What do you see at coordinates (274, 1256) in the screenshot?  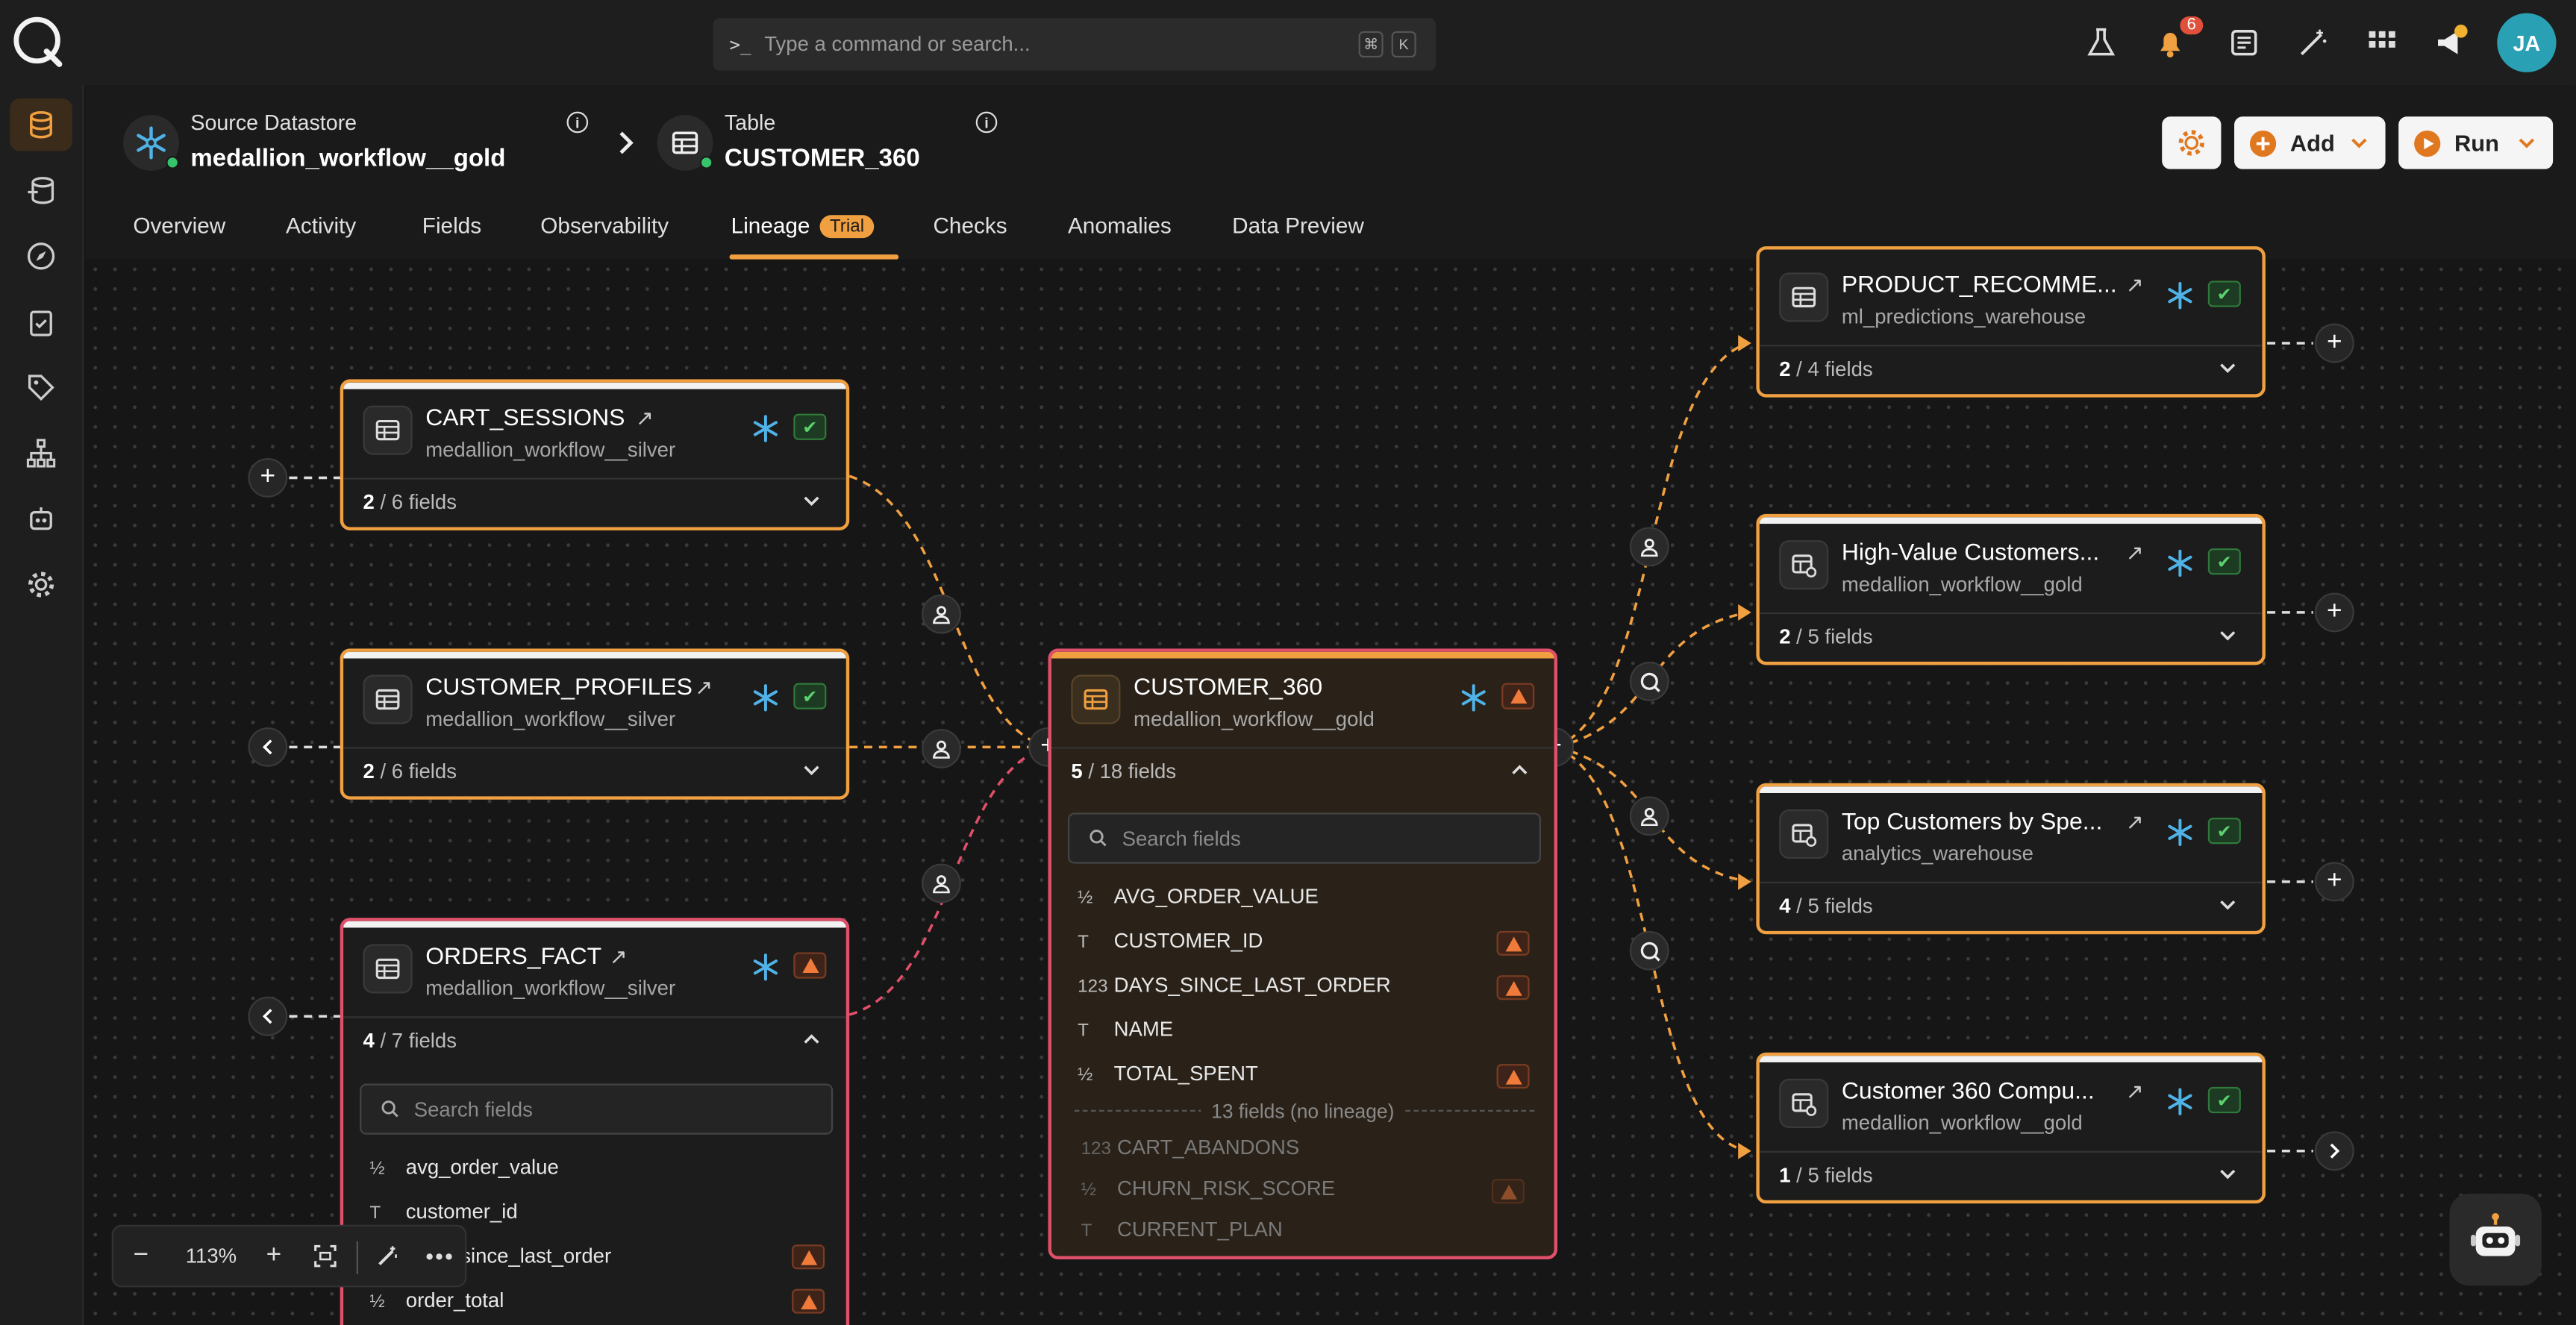 I see `zoom-in-button: +` at bounding box center [274, 1256].